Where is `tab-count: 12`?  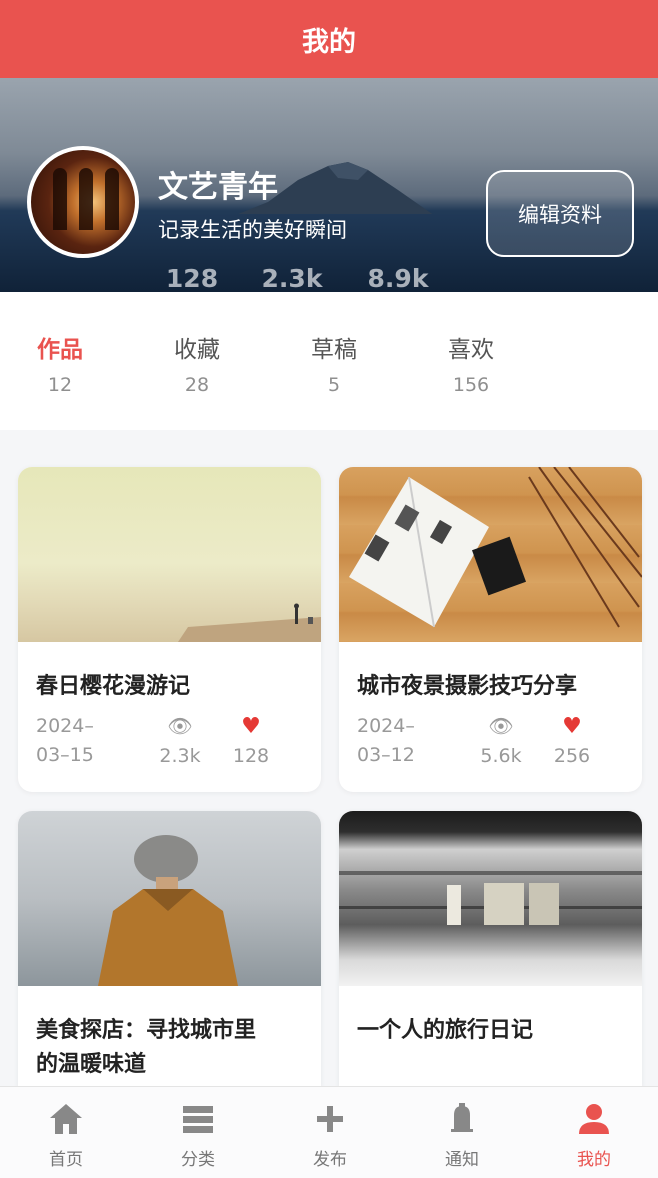
tab-count: 12 is located at coordinates (60, 385).